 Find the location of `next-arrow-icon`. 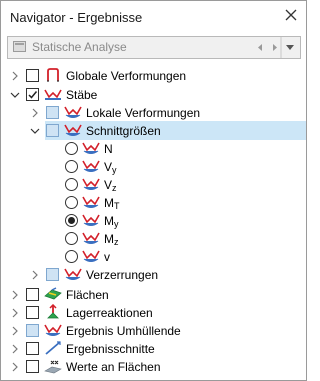

next-arrow-icon is located at coordinates (275, 47).